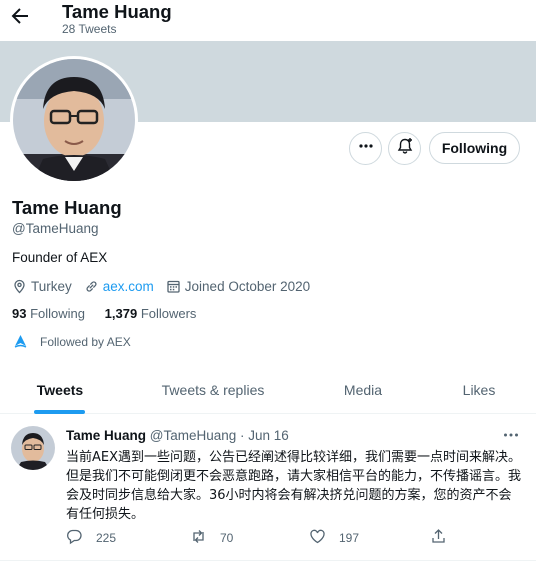 Image resolution: width=541 pixels, height=561 pixels. I want to click on website-link: aex.com, so click(128, 286).